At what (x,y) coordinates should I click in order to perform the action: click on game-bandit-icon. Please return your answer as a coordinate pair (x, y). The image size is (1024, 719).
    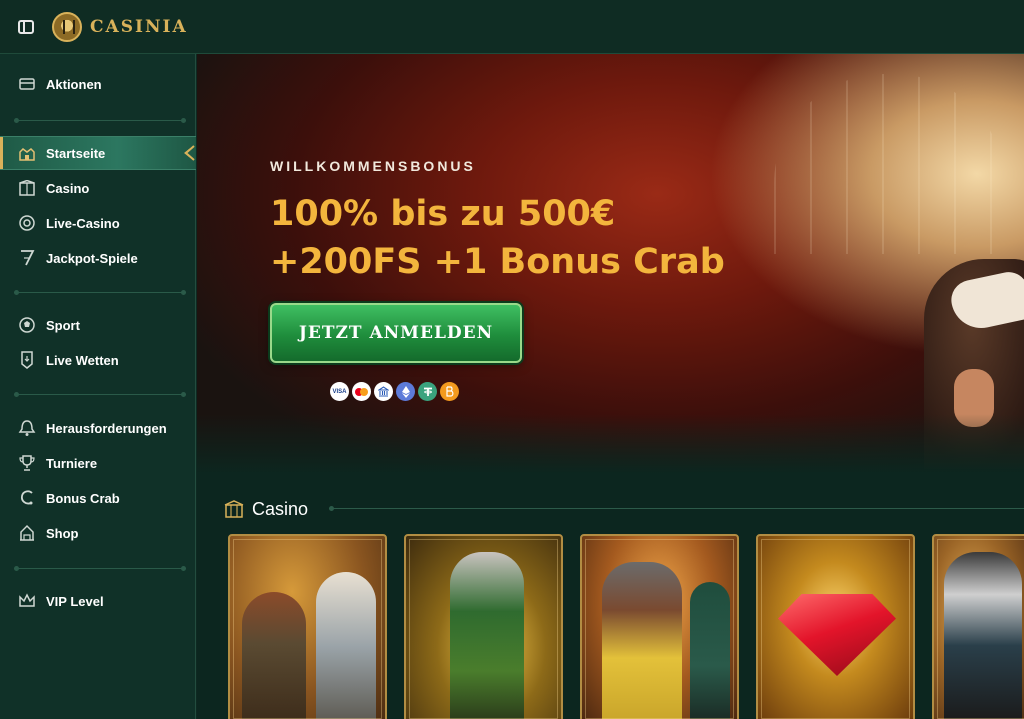
    Looking at the image, I should click on (983, 635).